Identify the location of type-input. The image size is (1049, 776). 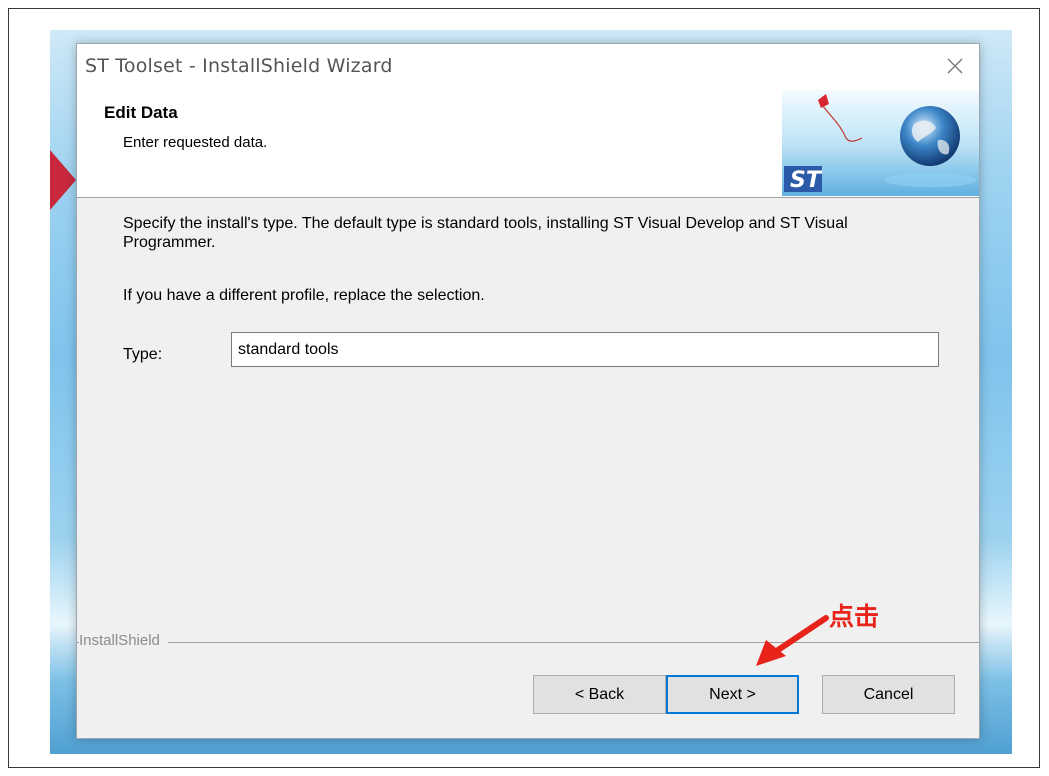
(585, 349).